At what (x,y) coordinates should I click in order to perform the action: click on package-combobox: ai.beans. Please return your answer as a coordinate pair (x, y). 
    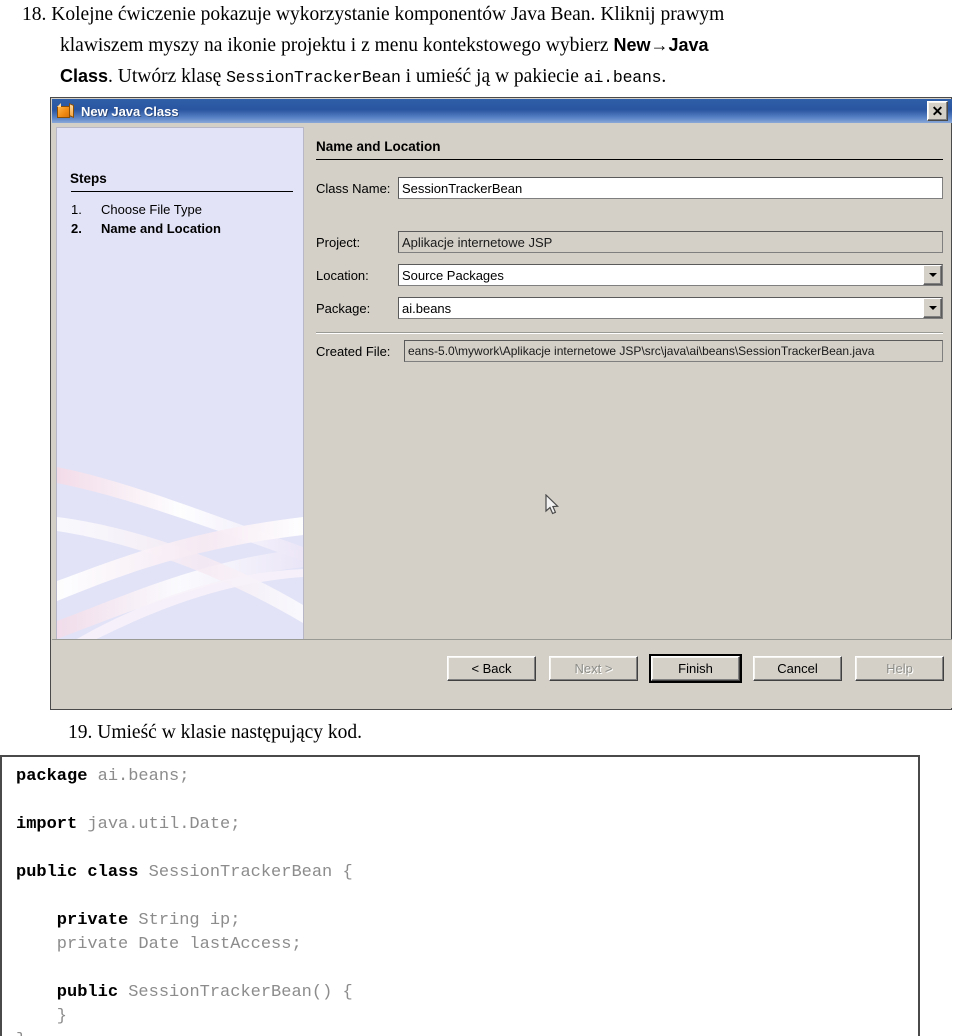
    Looking at the image, I should click on (670, 308).